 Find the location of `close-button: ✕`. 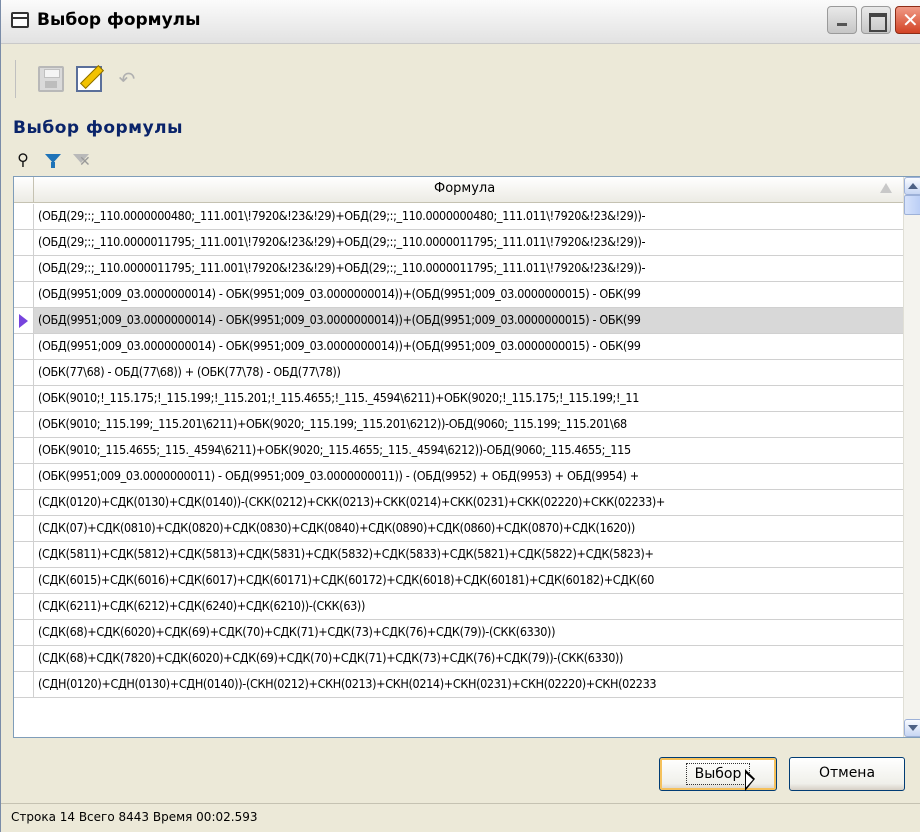

close-button: ✕ is located at coordinates (907, 20).